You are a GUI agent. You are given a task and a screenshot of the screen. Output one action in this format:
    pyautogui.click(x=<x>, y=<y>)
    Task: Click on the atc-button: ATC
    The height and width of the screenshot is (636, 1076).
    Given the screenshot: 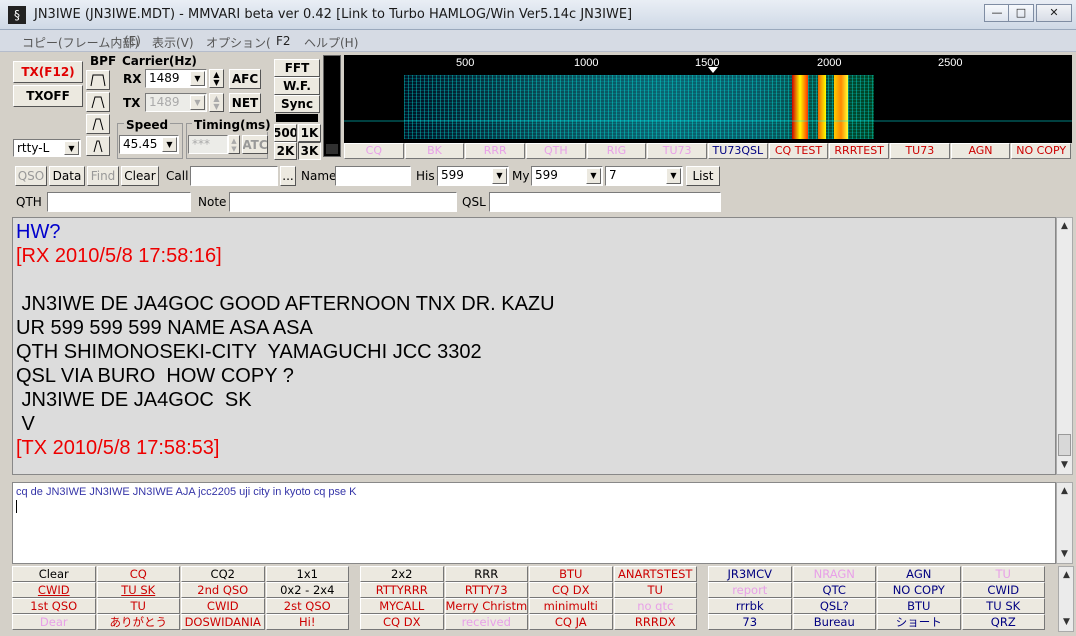 What is the action you would take?
    pyautogui.click(x=255, y=144)
    